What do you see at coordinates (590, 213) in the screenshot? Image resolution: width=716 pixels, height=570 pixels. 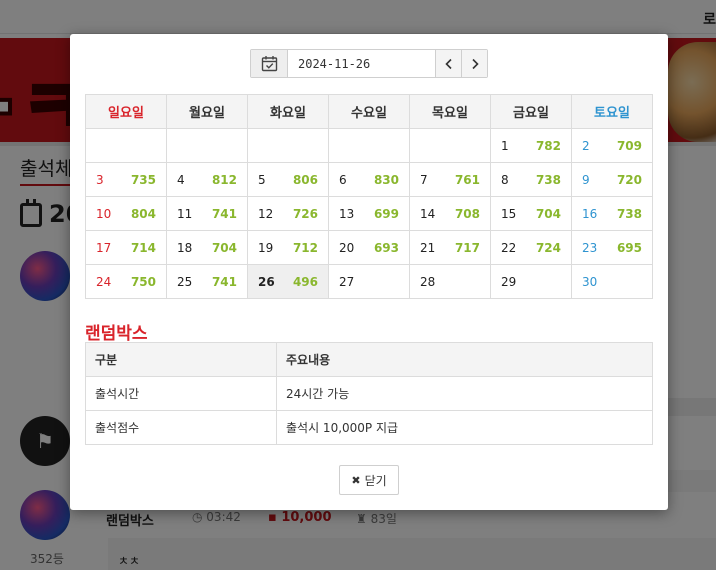 I see `calendar-day-number: 16` at bounding box center [590, 213].